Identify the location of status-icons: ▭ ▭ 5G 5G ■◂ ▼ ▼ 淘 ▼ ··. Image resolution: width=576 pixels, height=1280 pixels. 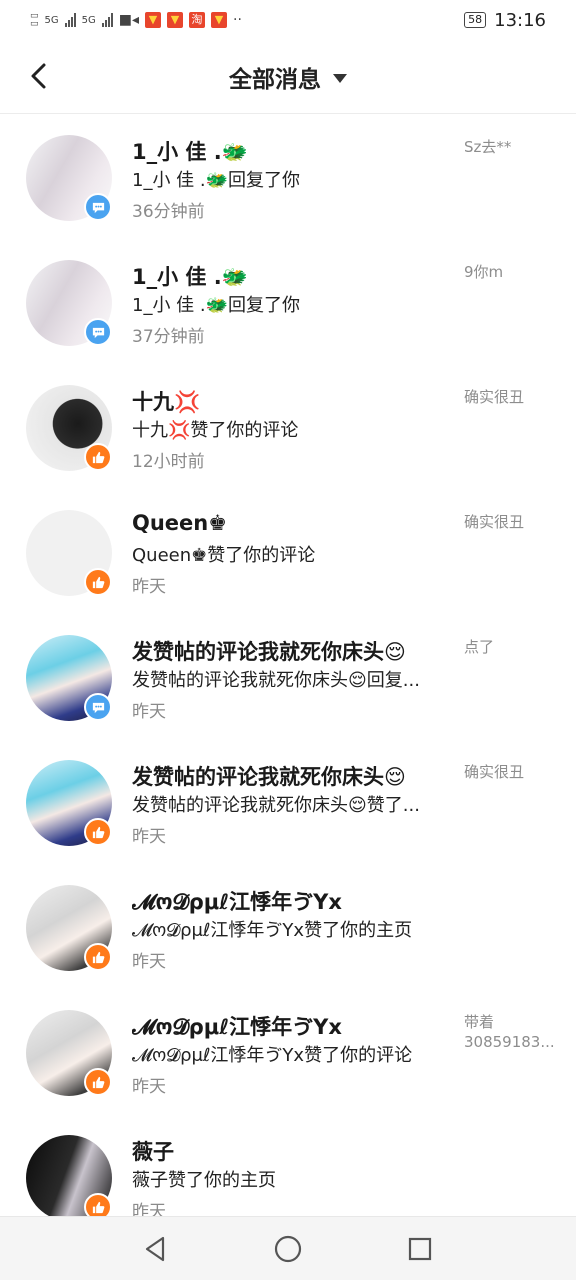
(136, 20).